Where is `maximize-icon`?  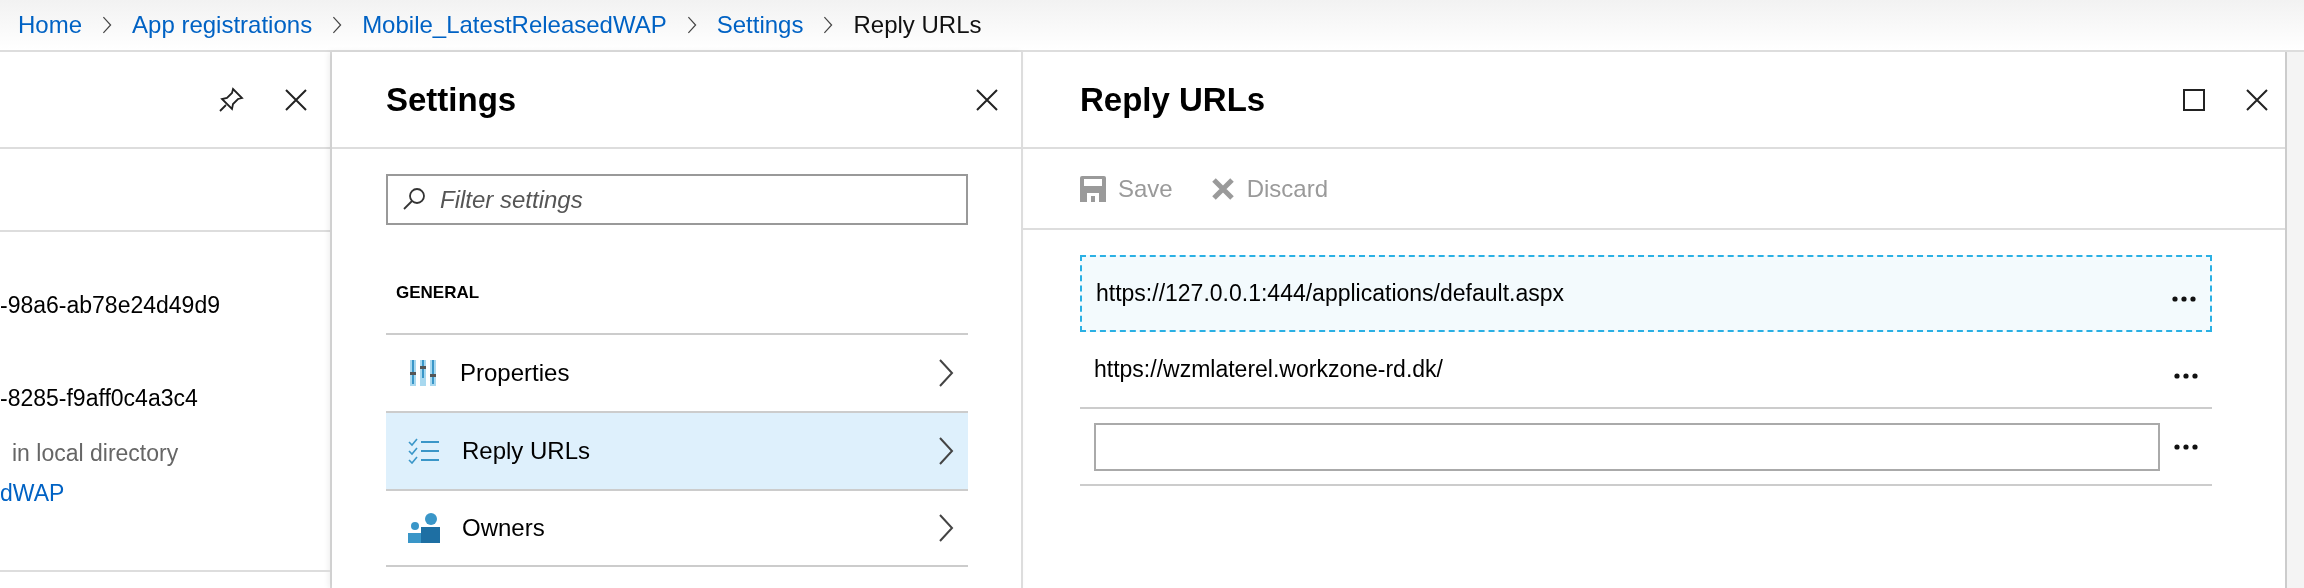
maximize-icon is located at coordinates (2194, 99).